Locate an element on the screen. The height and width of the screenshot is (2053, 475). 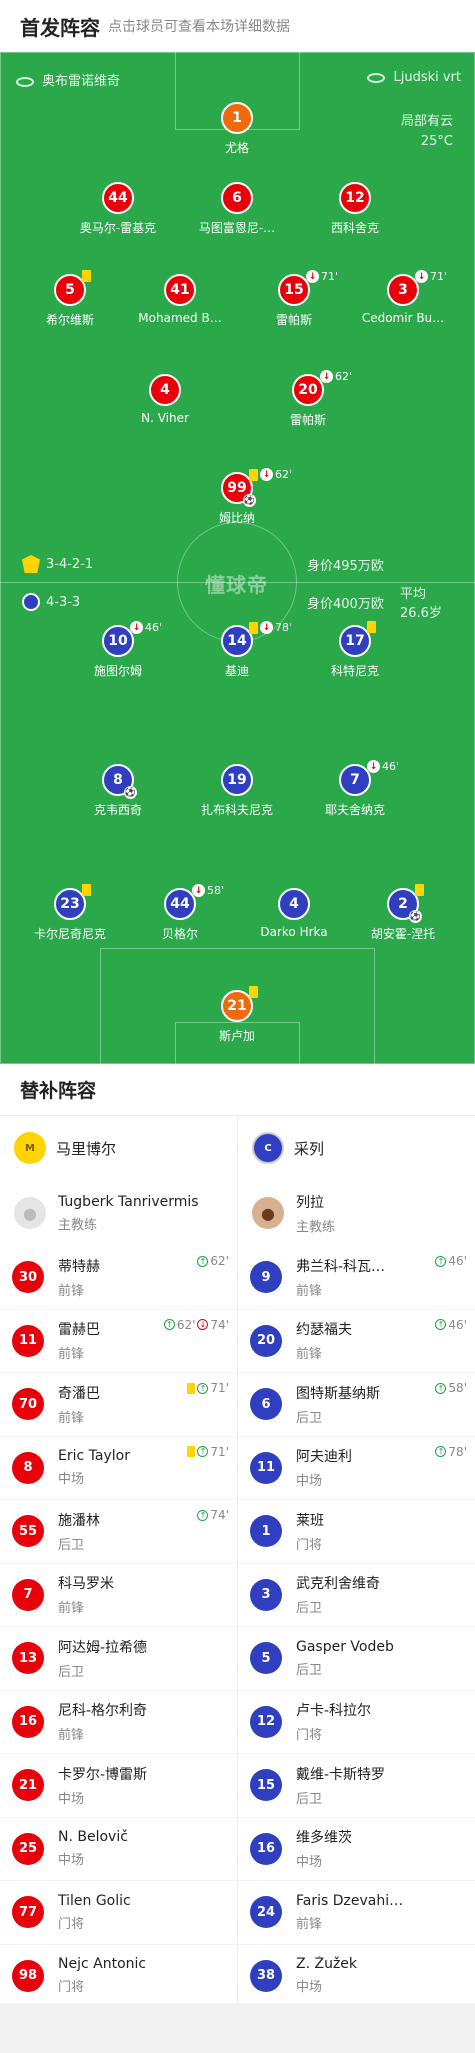
home-sub-row: 13 阿达姆-拉希德 后卫 is located at coordinates (118, 1659).